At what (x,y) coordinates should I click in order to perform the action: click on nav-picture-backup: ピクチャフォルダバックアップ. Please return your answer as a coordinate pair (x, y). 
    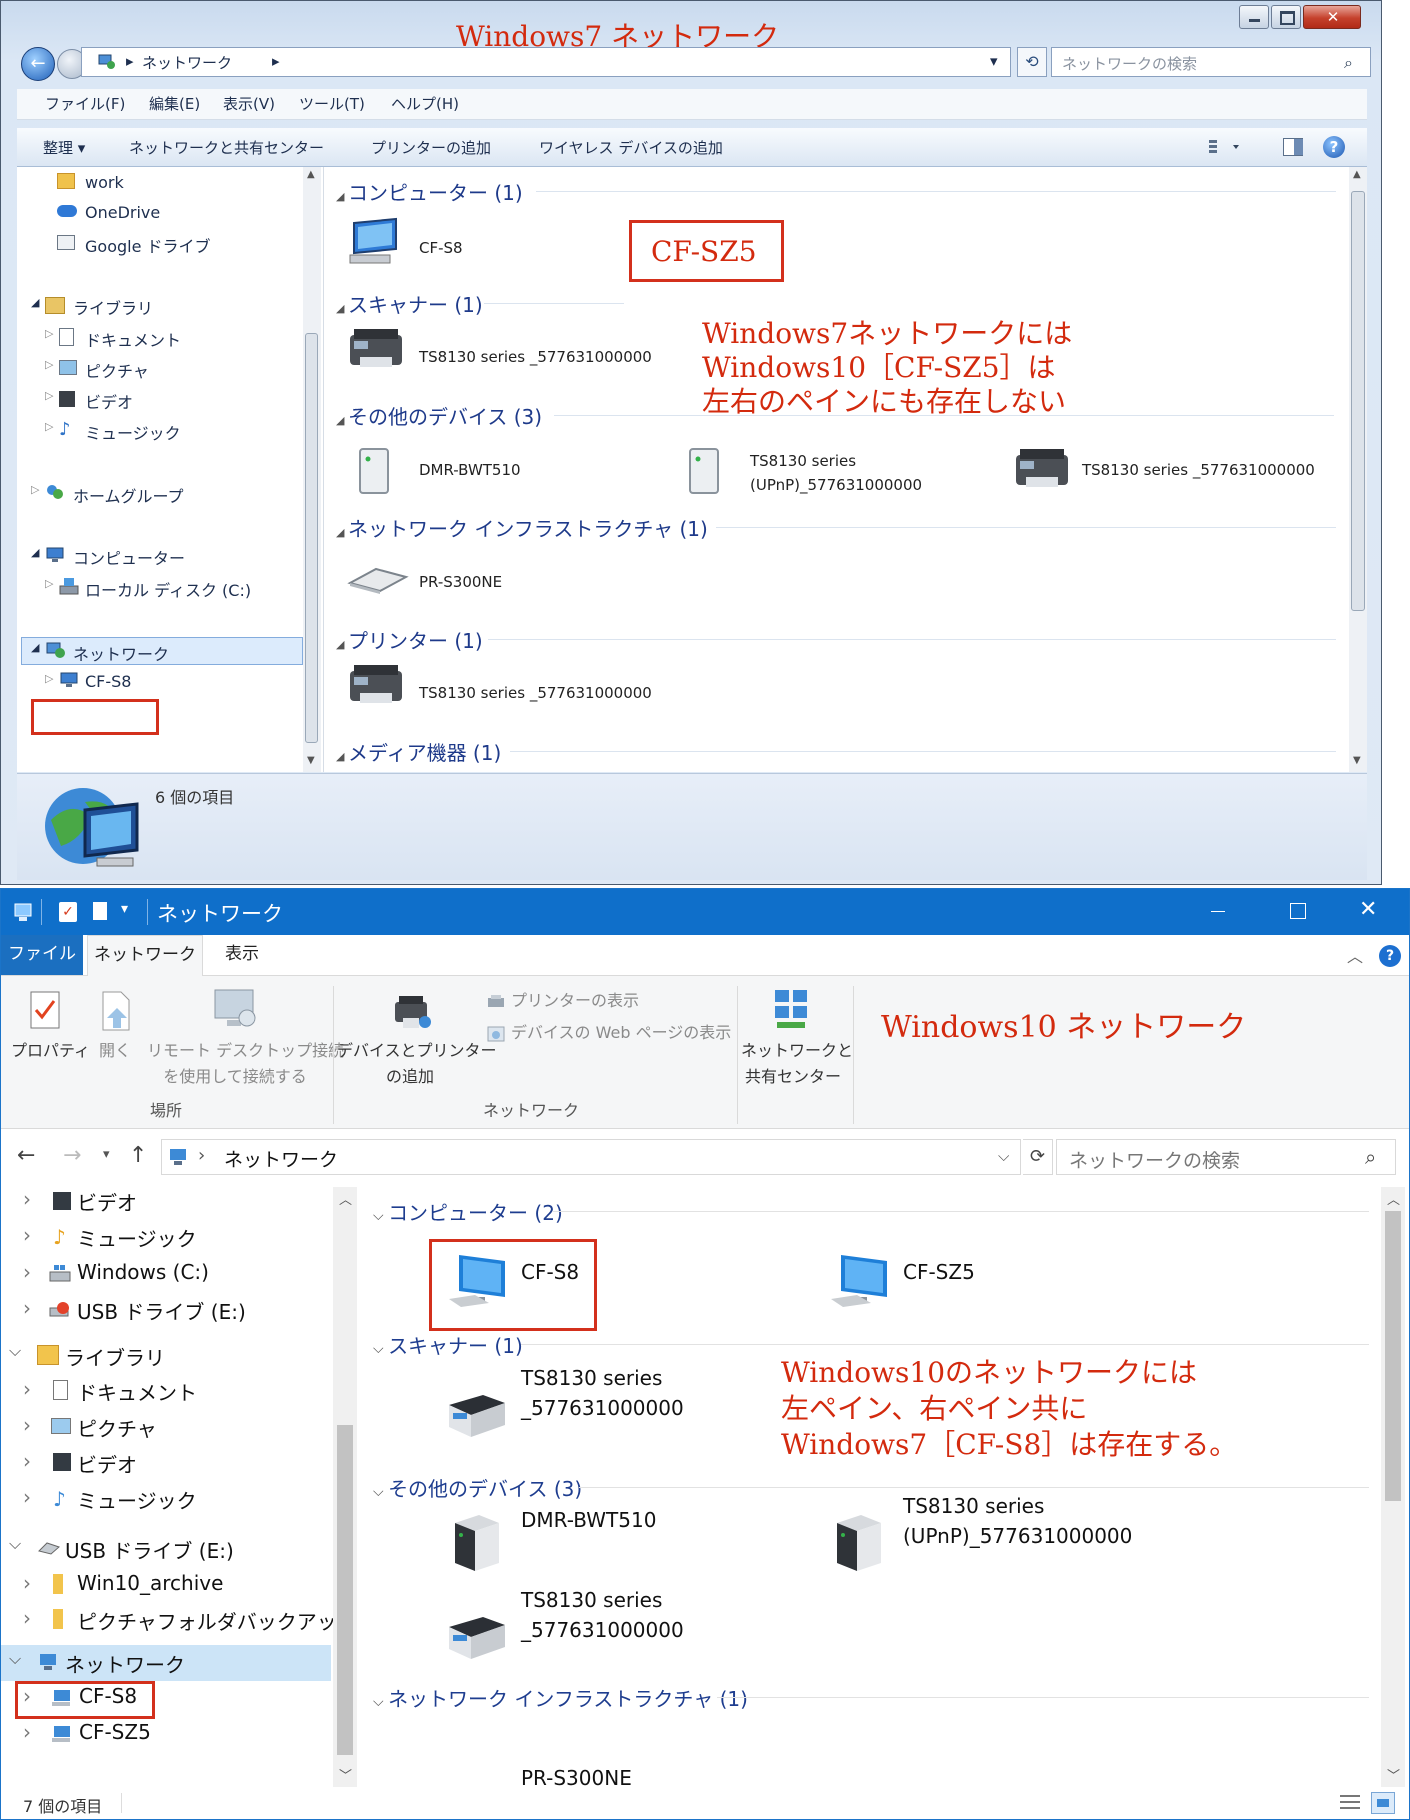
    Looking at the image, I should click on (217, 1620).